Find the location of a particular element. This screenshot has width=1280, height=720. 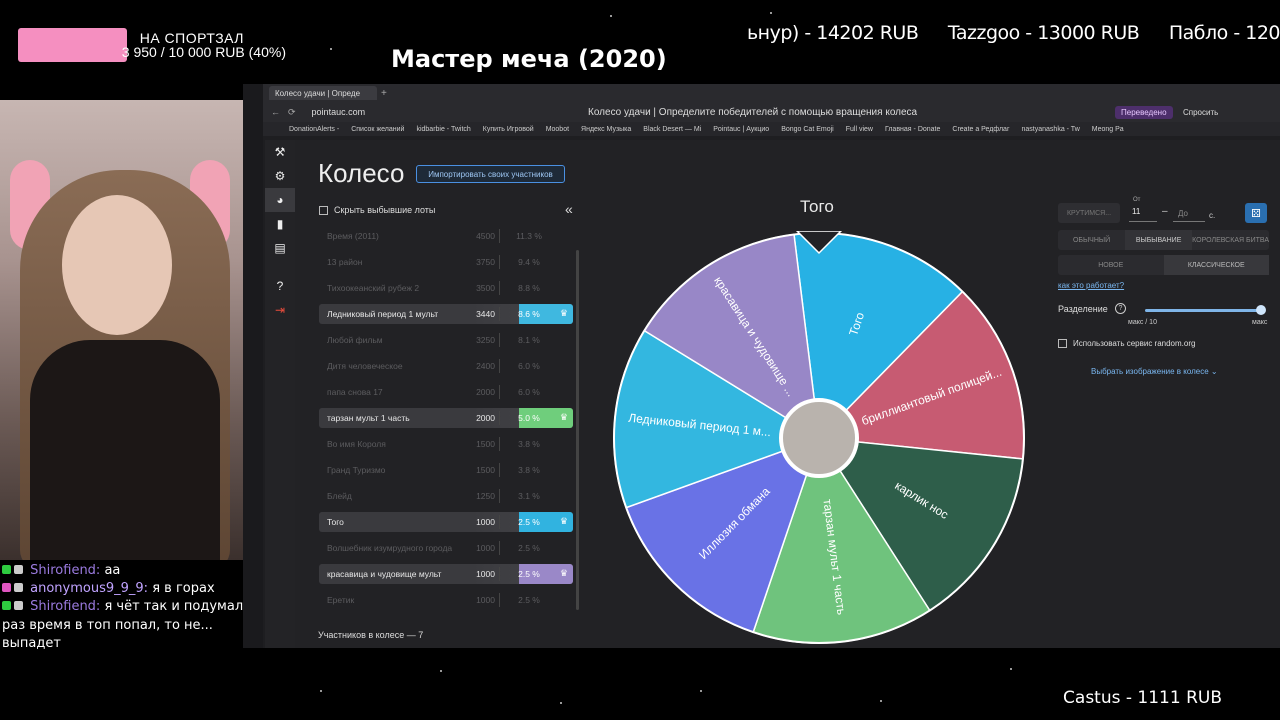

lot-name: тарзан мульт 1 часть is located at coordinates (368, 418).